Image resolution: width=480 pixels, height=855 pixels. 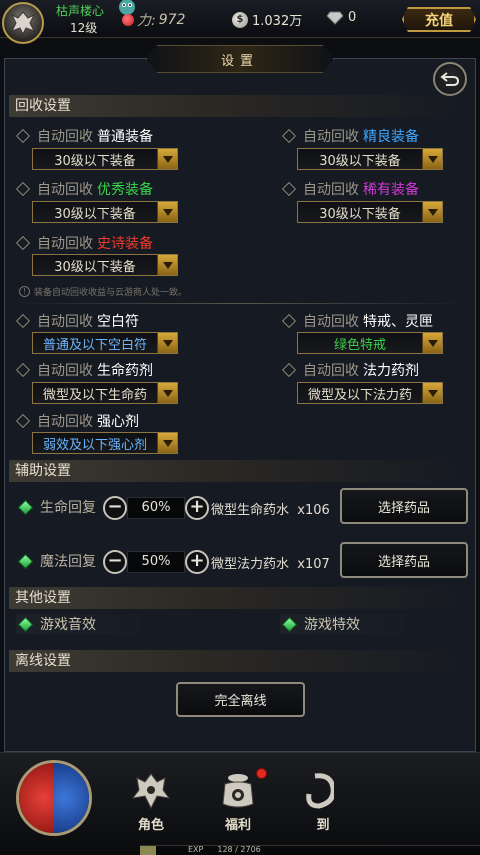 What do you see at coordinates (84, 243) in the screenshot?
I see `recycle-epic-option: 自动回收 史诗装备` at bounding box center [84, 243].